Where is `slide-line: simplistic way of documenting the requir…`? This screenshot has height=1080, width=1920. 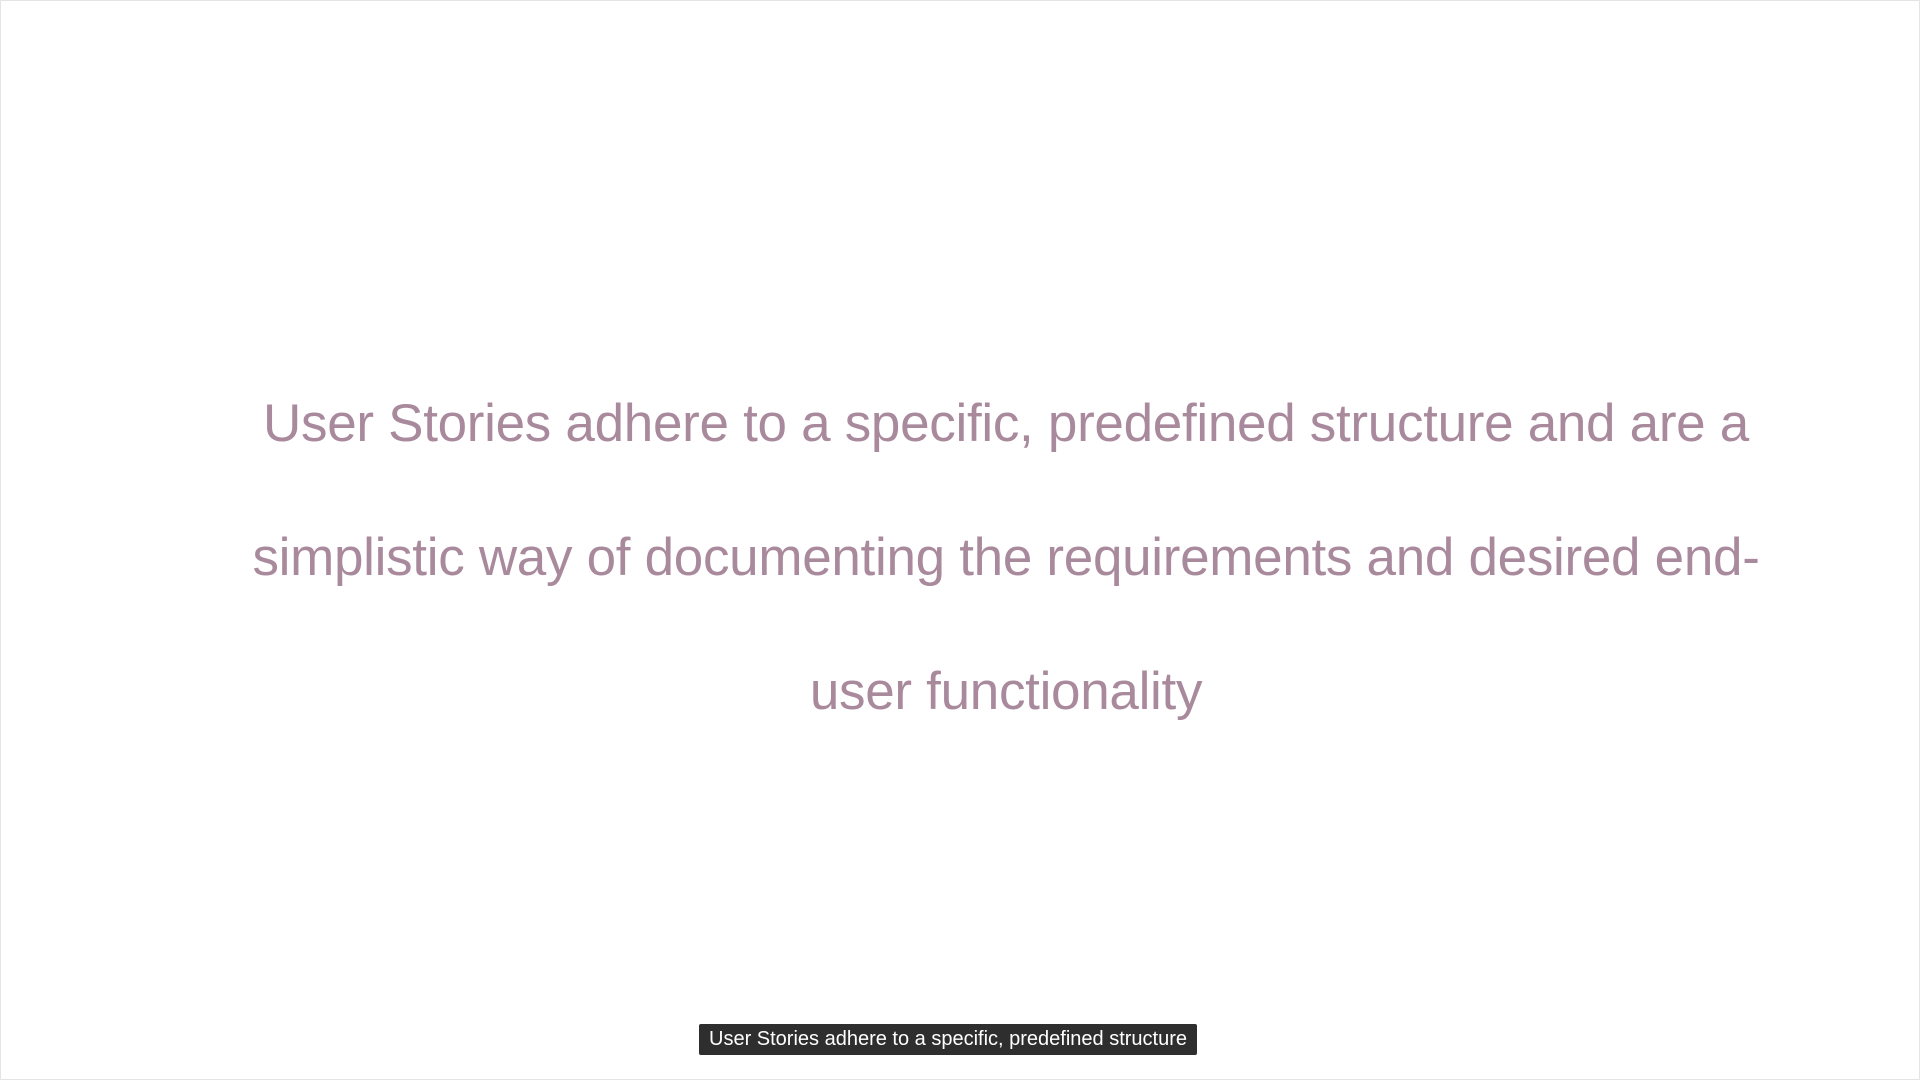 slide-line: simplistic way of documenting the requir… is located at coordinates (1006, 557).